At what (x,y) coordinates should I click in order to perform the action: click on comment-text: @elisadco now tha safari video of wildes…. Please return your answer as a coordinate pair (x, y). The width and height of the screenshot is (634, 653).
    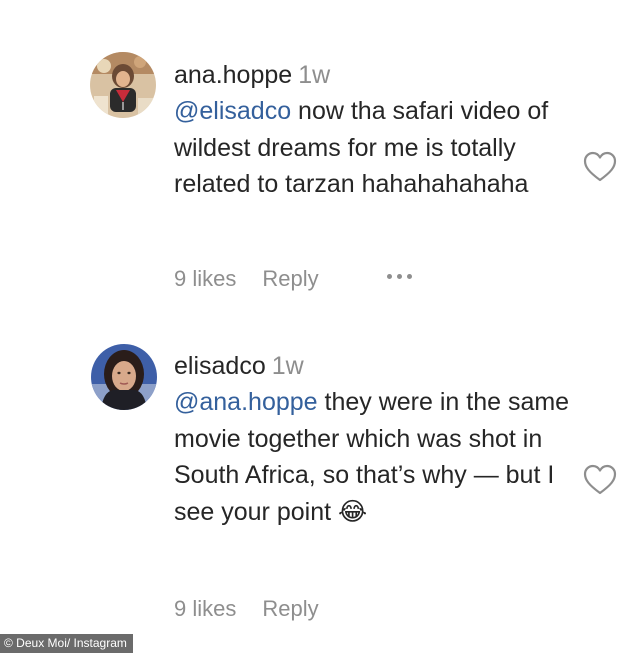
    Looking at the image, I should click on (374, 148).